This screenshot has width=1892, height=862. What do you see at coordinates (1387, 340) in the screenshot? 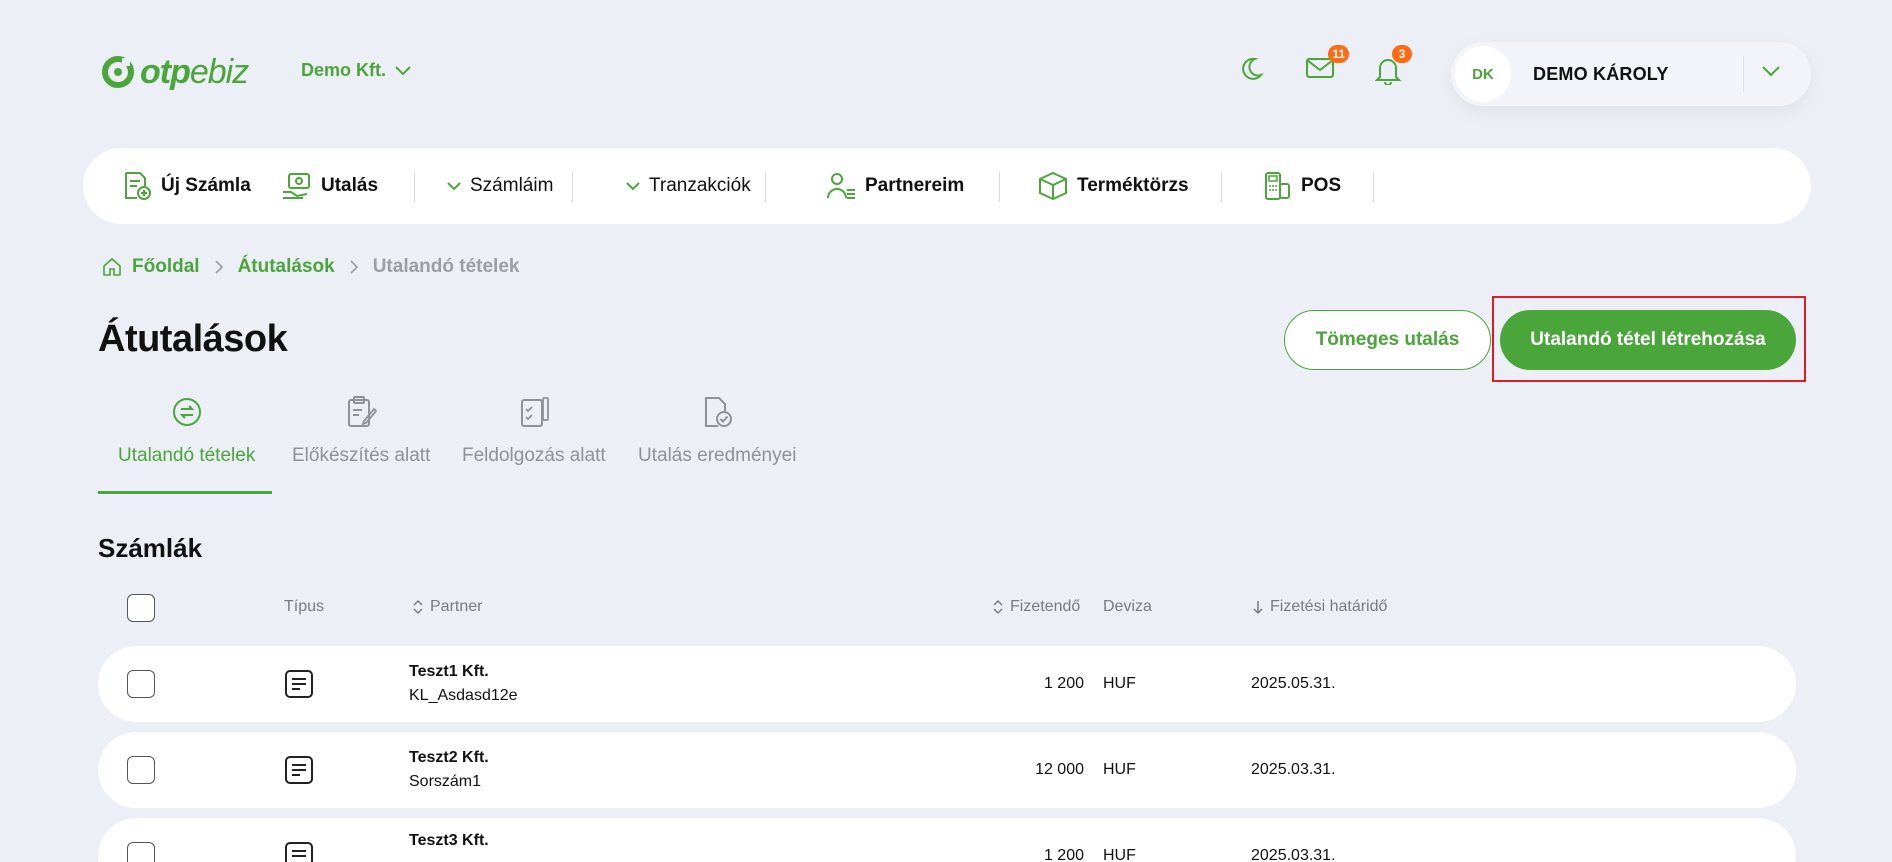
I see `bulk-transfer-button: Tömeges utalás` at bounding box center [1387, 340].